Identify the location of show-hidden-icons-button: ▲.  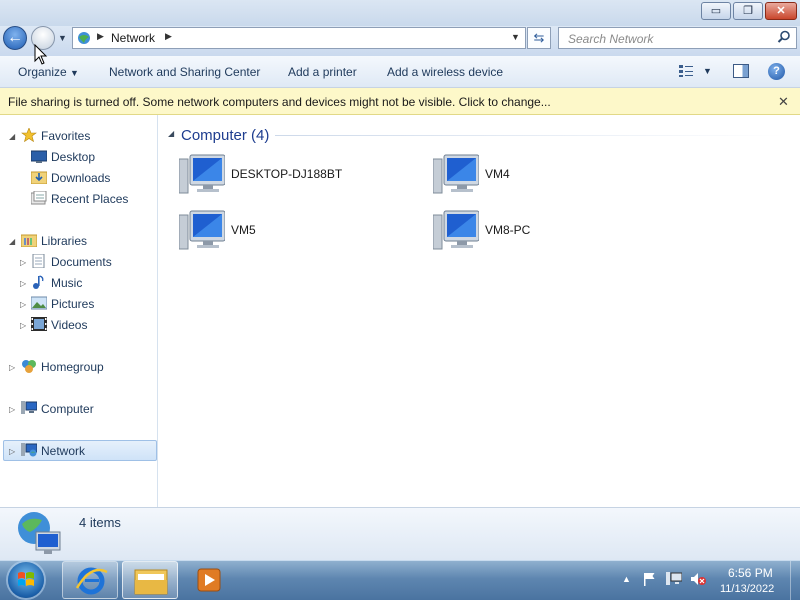
(626, 579).